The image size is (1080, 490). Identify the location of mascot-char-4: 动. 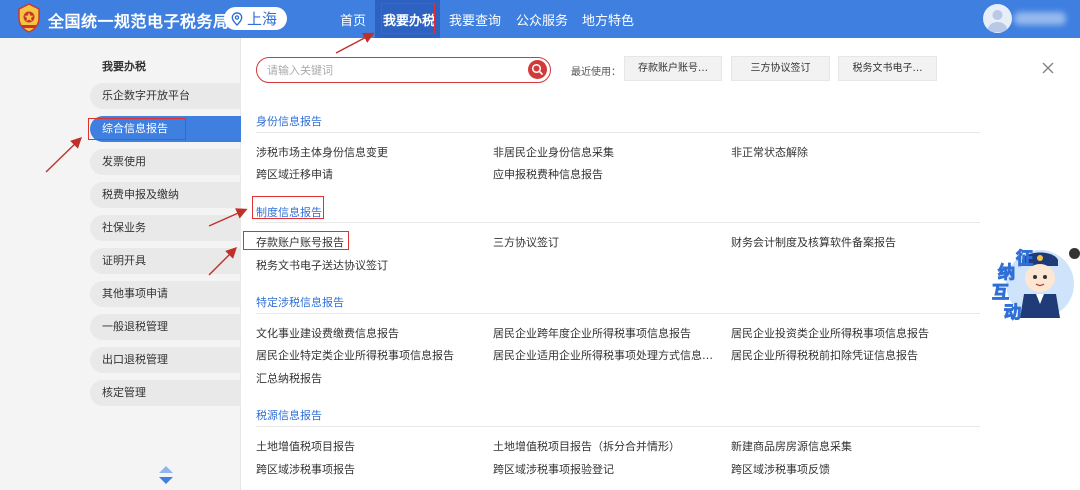
(1013, 313).